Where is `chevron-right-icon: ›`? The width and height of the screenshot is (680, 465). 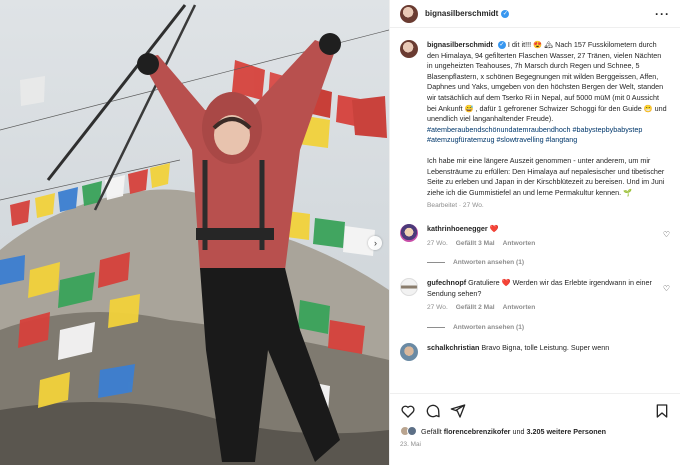
chevron-right-icon: › is located at coordinates (375, 242).